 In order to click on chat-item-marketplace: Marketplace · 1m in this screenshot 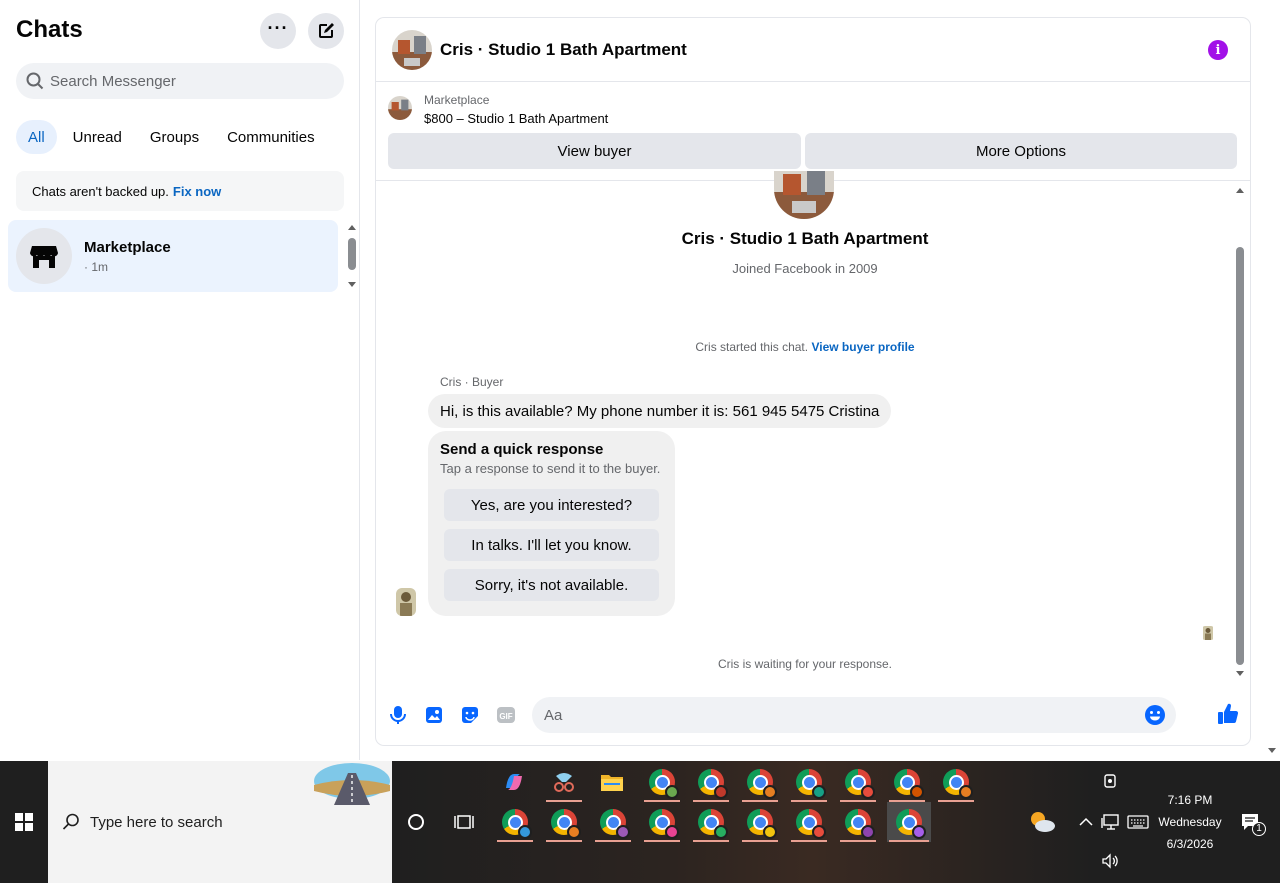, I will do `click(173, 256)`.